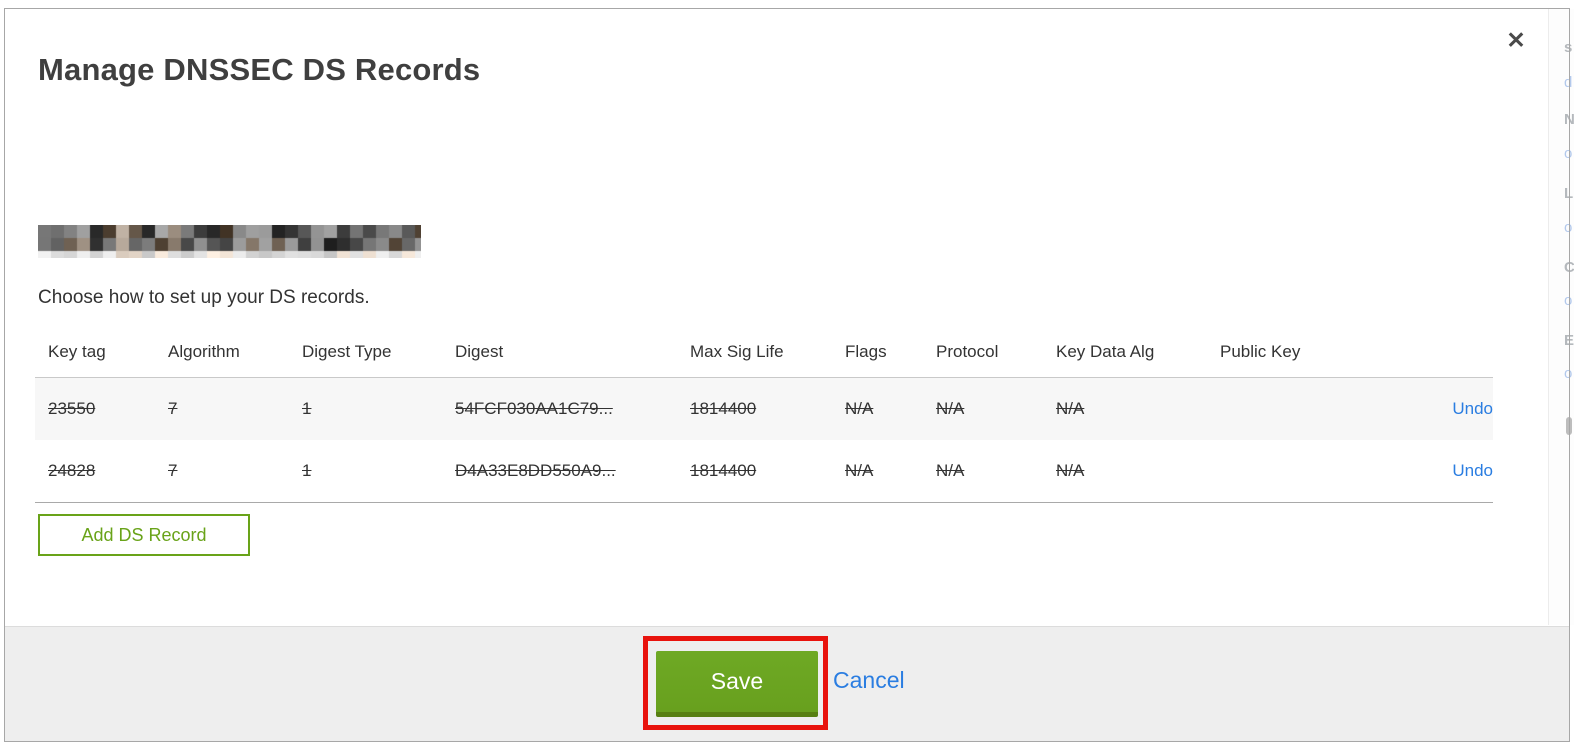 Image resolution: width=1574 pixels, height=746 pixels. What do you see at coordinates (95, 355) in the screenshot?
I see `column-header-key-tag: Key tag` at bounding box center [95, 355].